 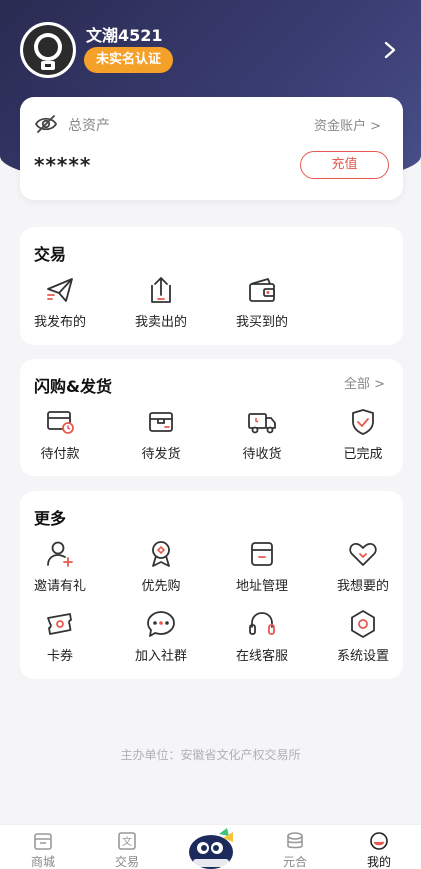 I want to click on tab-shop: 商城, so click(x=43, y=850).